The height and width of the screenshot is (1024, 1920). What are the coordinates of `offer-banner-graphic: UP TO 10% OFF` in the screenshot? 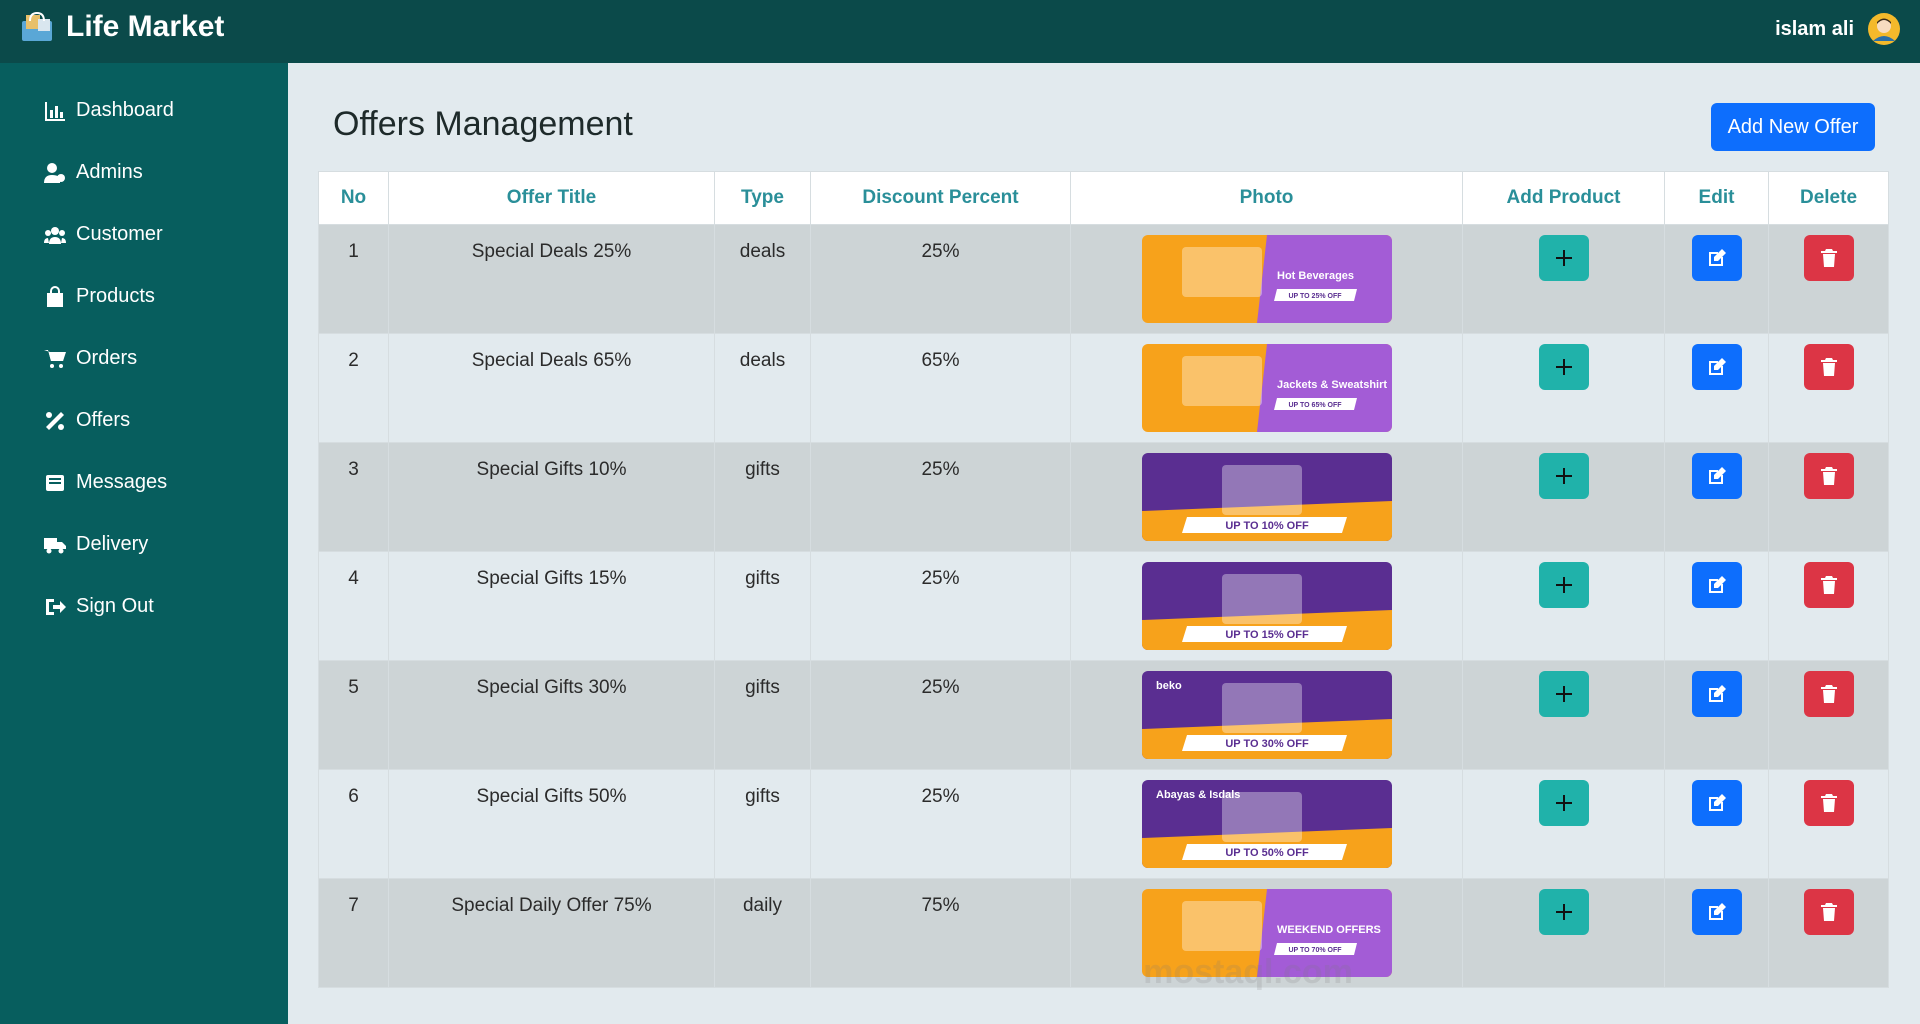 It's located at (1266, 497).